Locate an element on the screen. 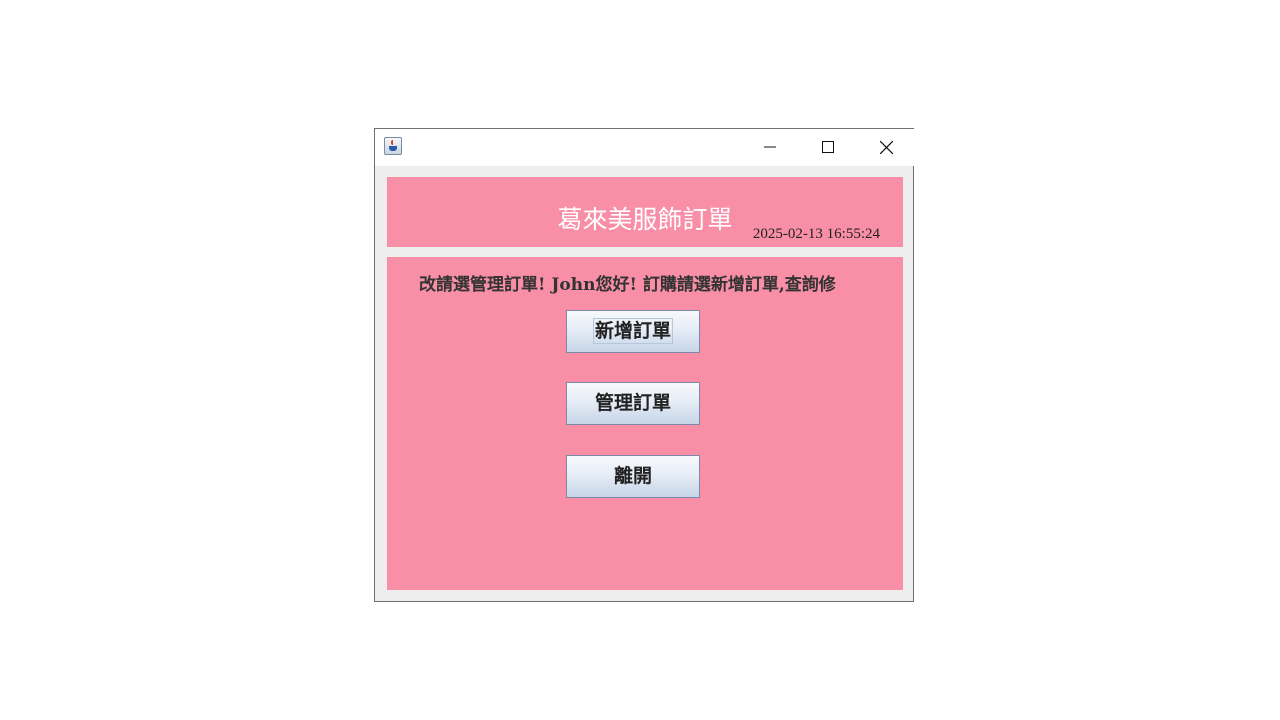  close-icon is located at coordinates (886, 147).